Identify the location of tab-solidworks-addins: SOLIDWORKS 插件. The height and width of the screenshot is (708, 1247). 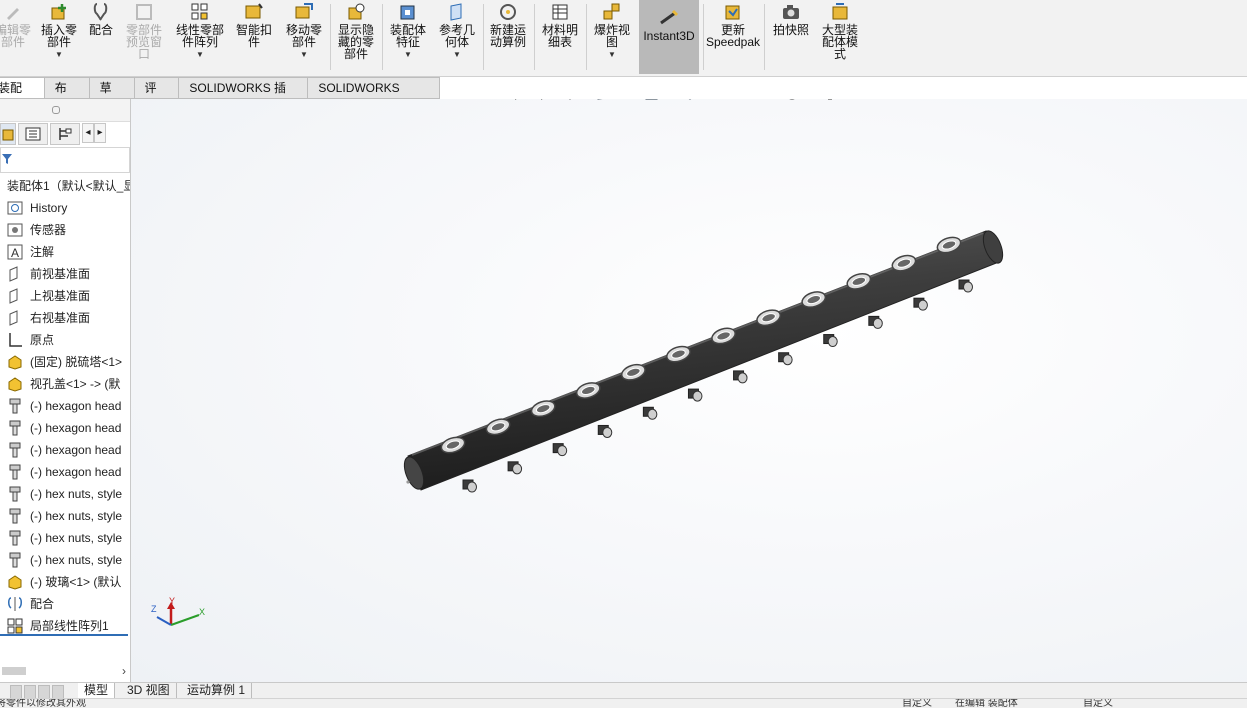
(244, 96).